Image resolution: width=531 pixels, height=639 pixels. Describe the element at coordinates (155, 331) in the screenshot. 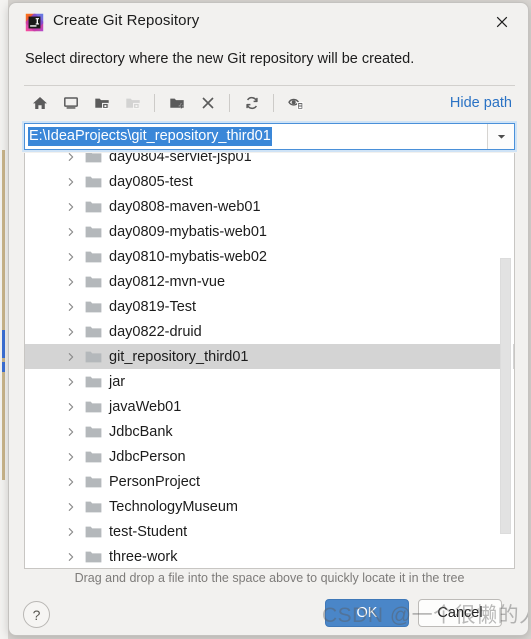

I see `tree-row-label: day0822-druid` at that location.